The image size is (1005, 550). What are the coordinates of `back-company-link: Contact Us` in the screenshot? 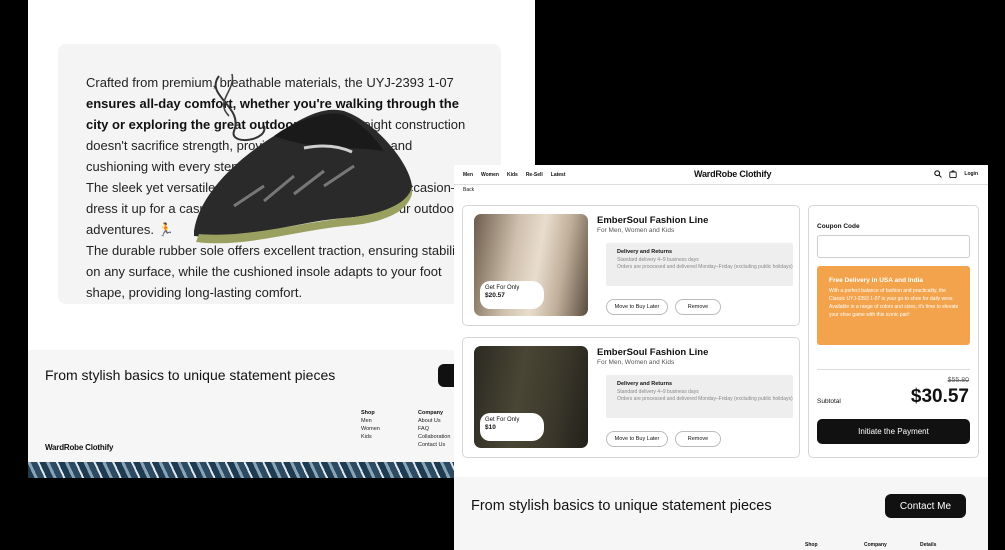 It's located at (434, 445).